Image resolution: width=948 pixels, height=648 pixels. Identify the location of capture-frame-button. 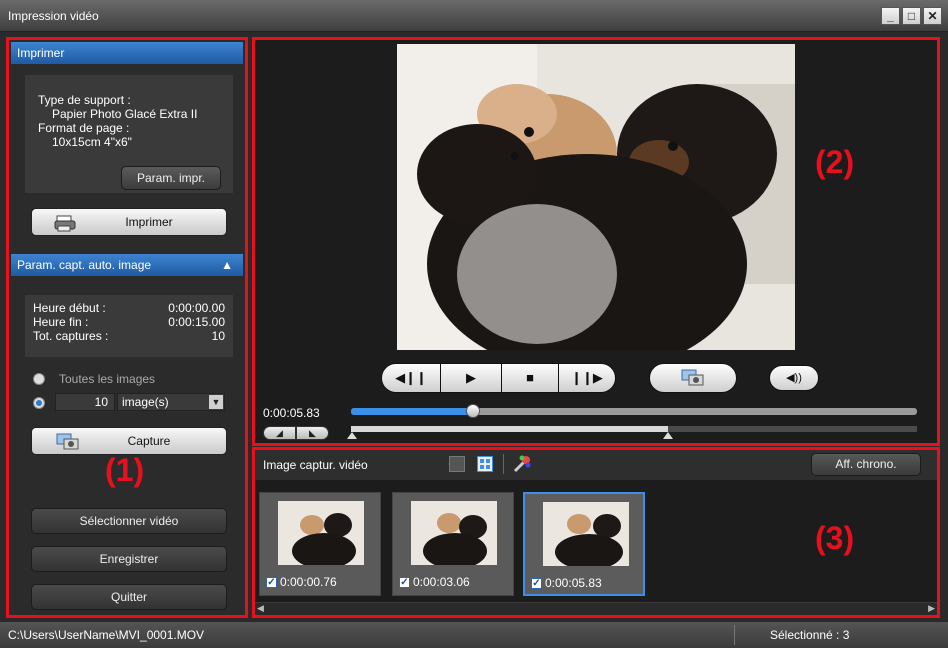
(693, 378).